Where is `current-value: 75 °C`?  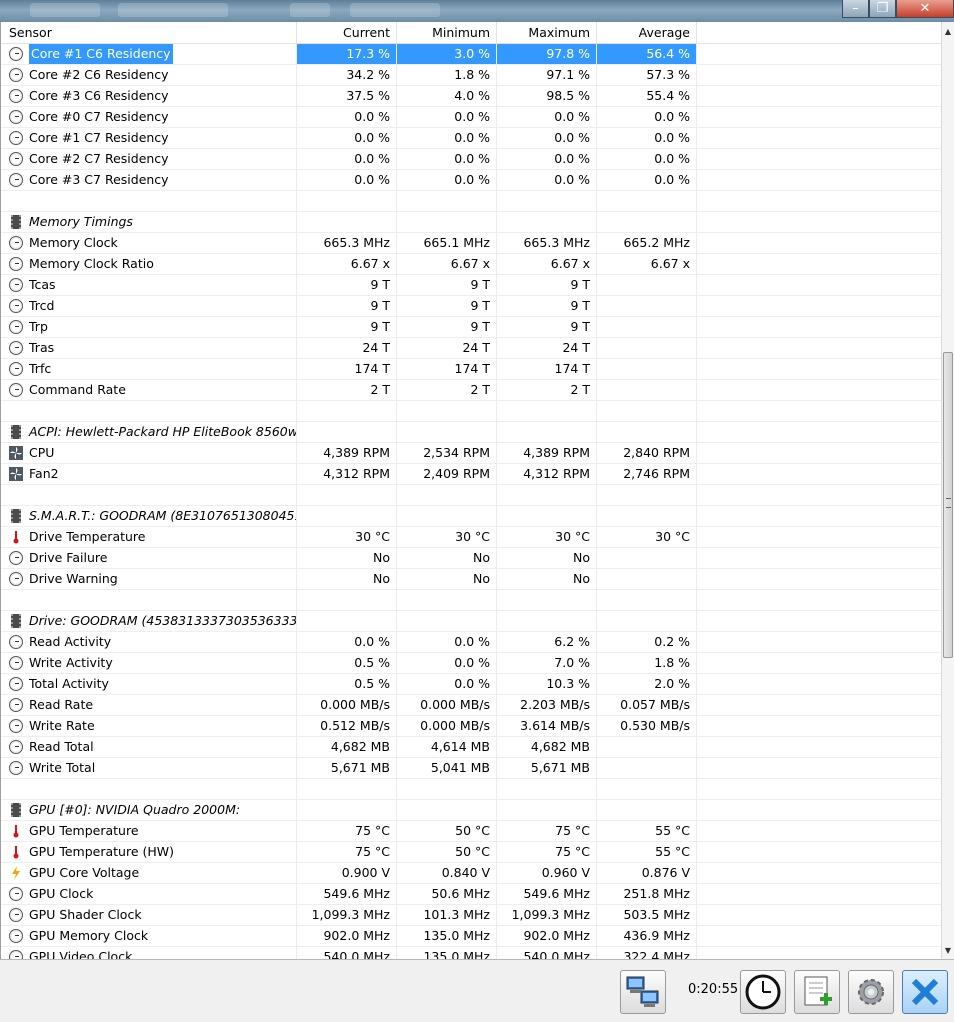
current-value: 75 °C is located at coordinates (347, 852).